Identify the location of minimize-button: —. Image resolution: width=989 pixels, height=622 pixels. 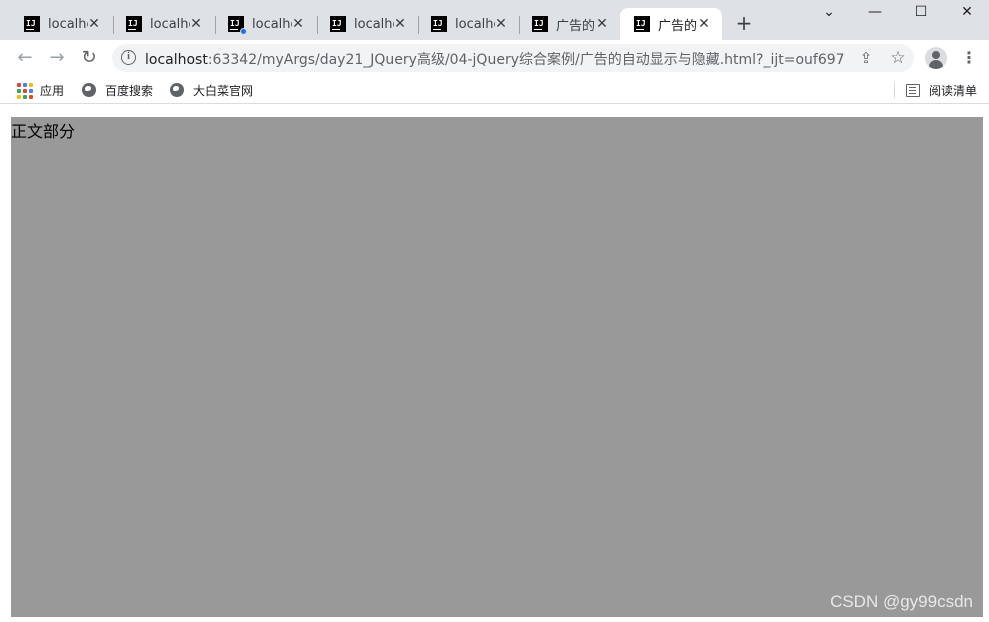
(875, 14).